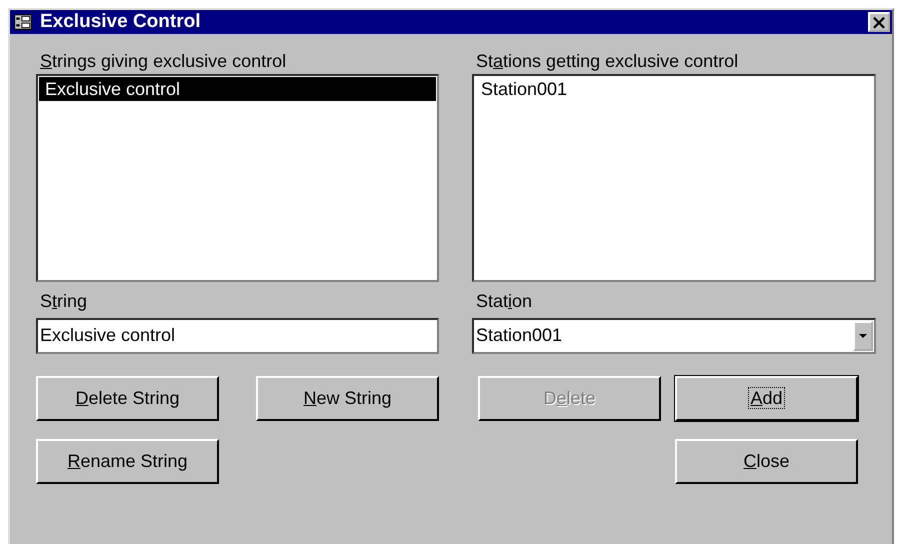 The image size is (906, 544). Describe the element at coordinates (127, 398) in the screenshot. I see `dialog-button: Delete String` at that location.